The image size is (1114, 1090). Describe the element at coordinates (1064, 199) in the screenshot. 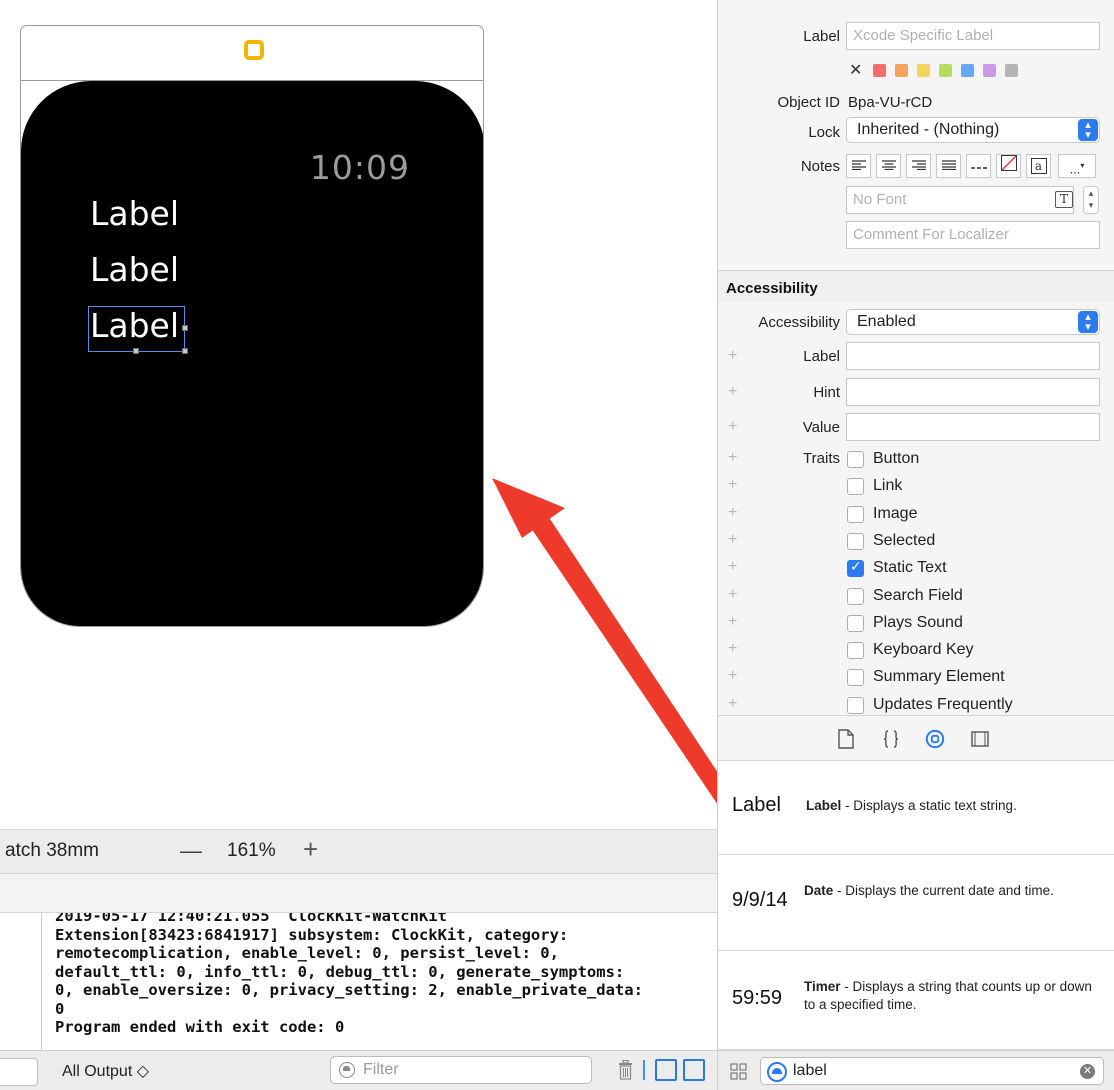

I see `font-picker-icon: T` at that location.